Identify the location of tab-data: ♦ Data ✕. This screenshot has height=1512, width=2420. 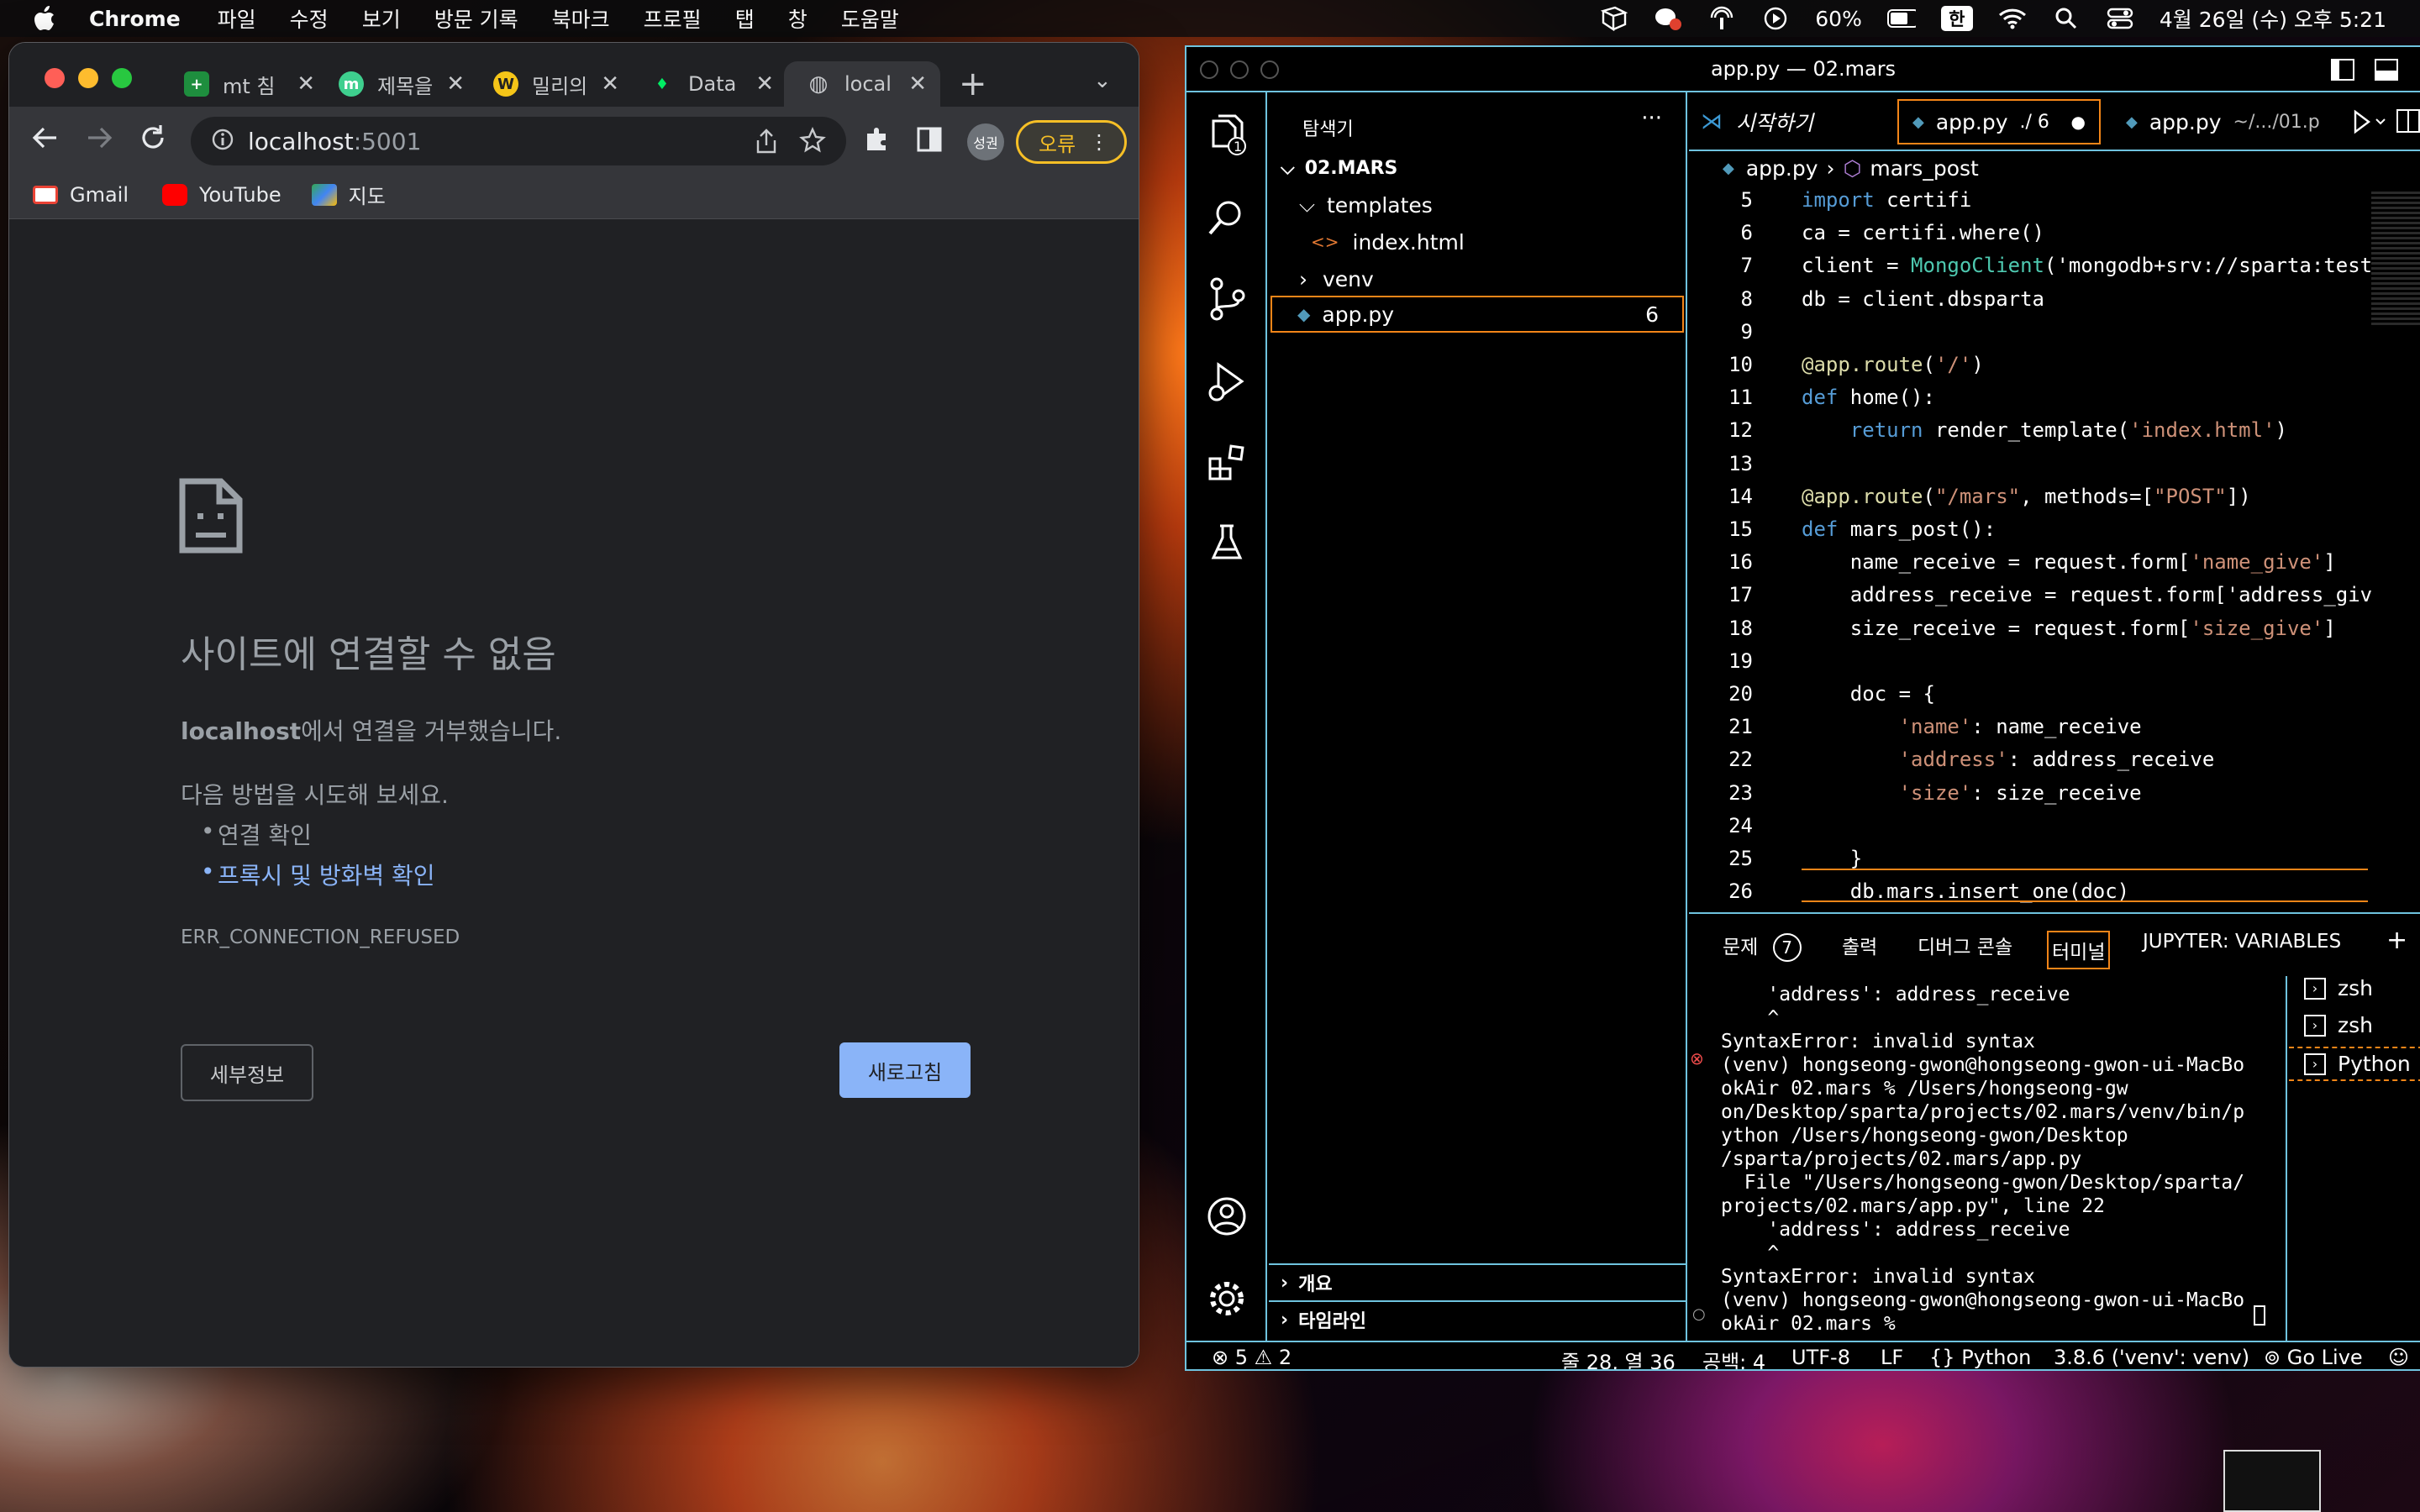
(712, 84).